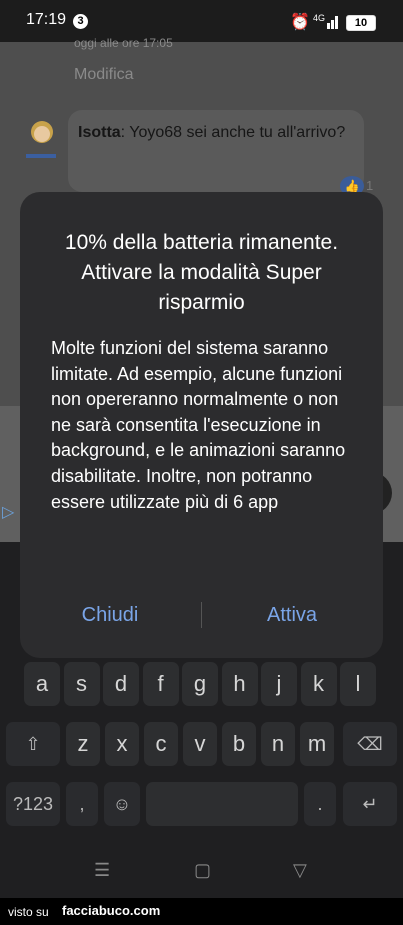  I want to click on key-x: x, so click(122, 744).